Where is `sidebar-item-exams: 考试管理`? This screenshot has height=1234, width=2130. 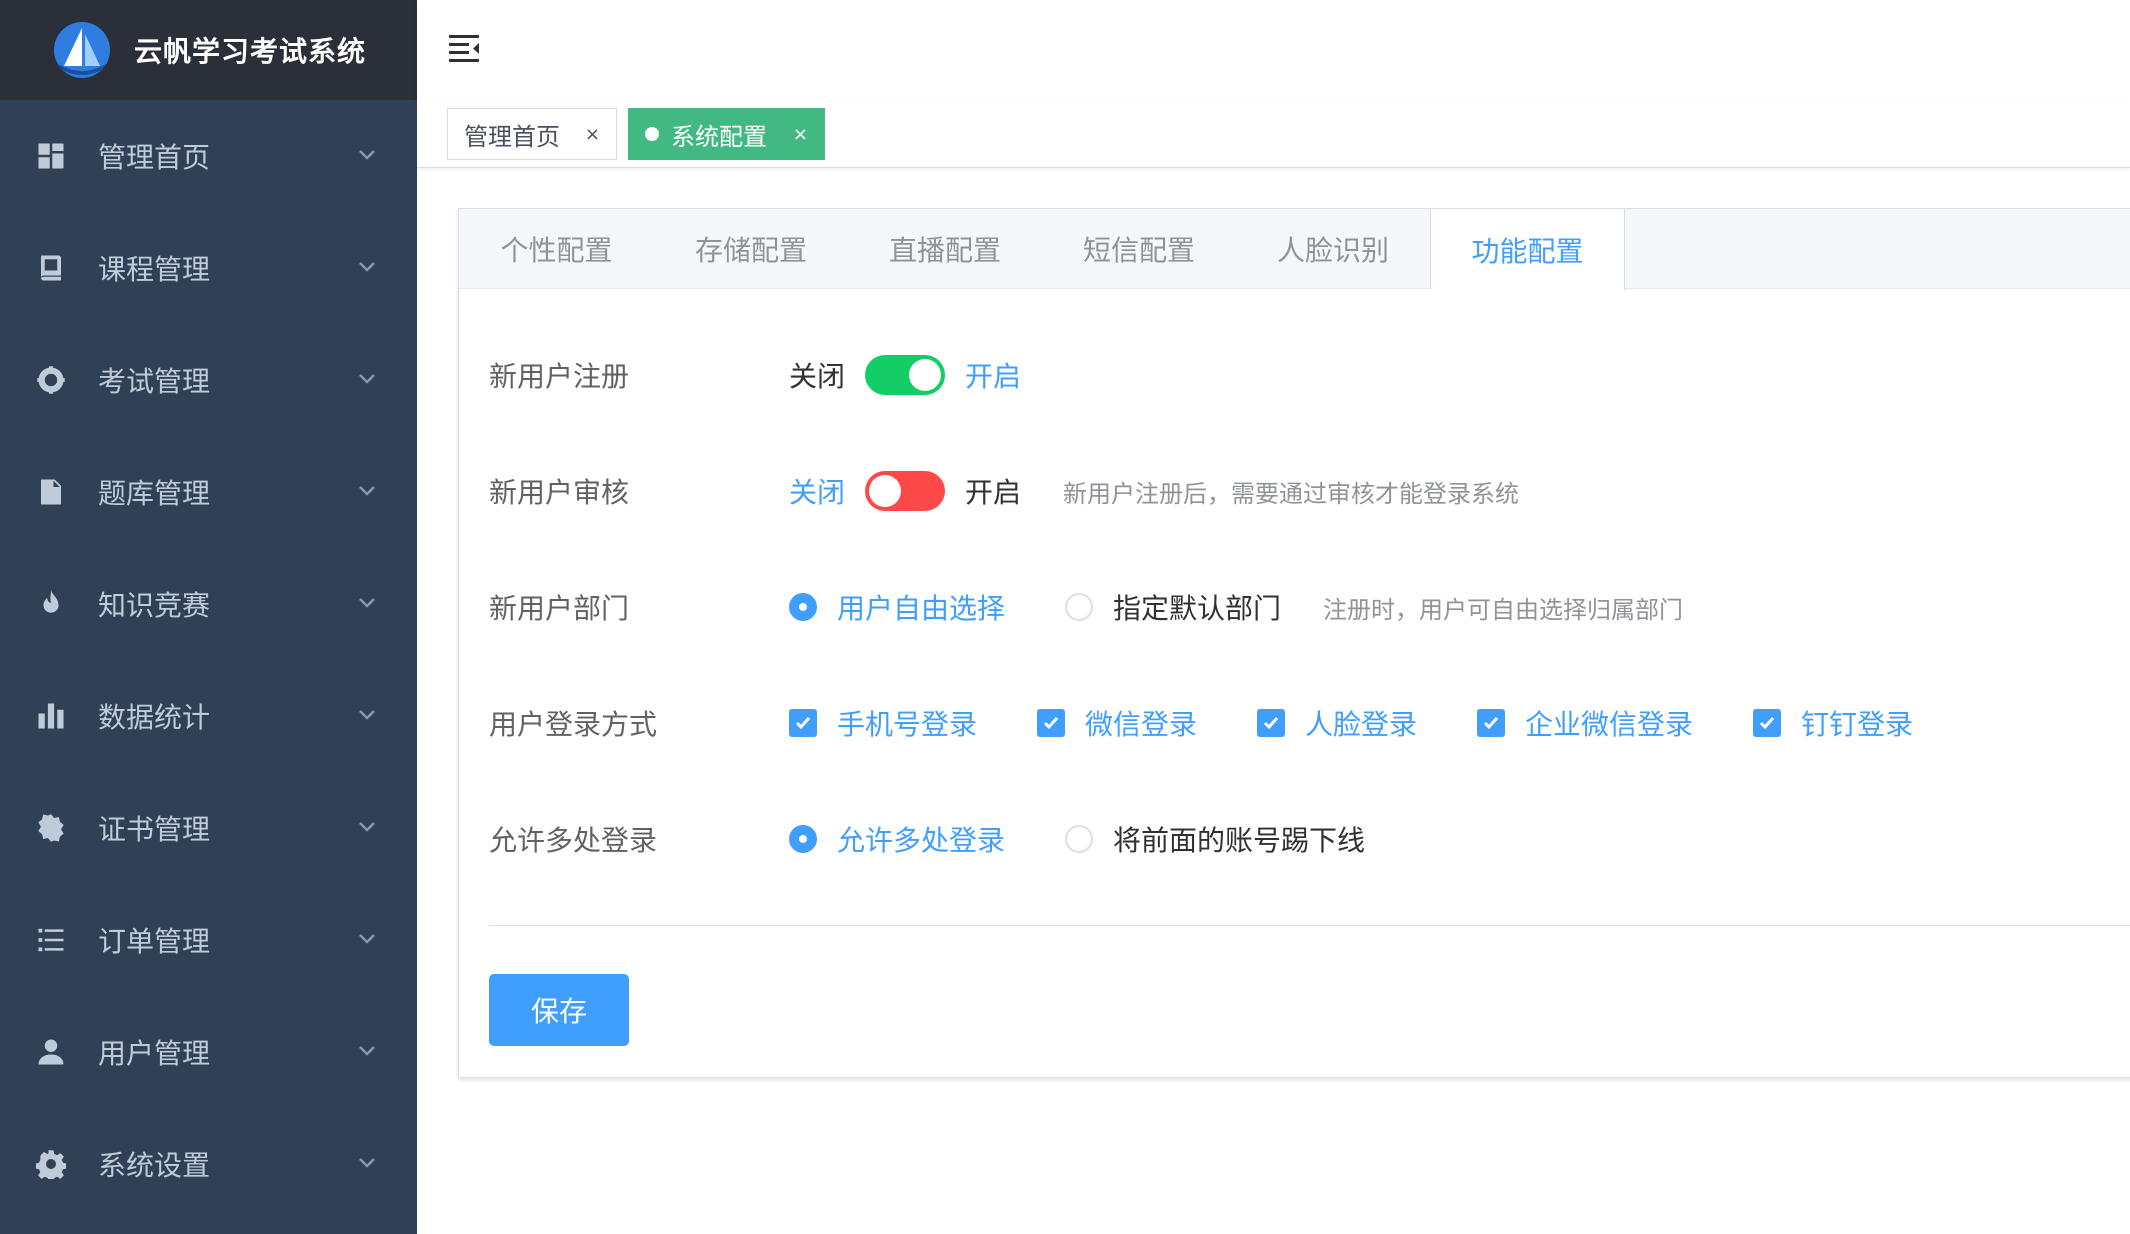
sidebar-item-exams: 考试管理 is located at coordinates (208, 380).